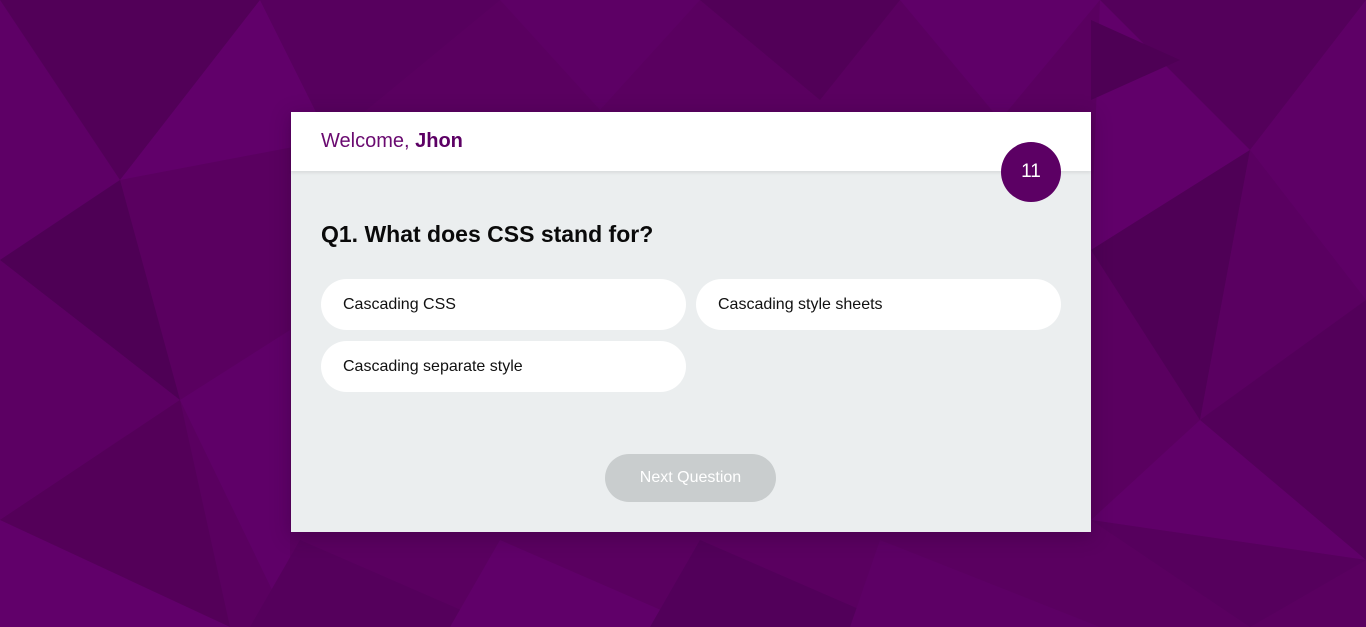  I want to click on welcome-message: Welcome, Jhon, so click(392, 141).